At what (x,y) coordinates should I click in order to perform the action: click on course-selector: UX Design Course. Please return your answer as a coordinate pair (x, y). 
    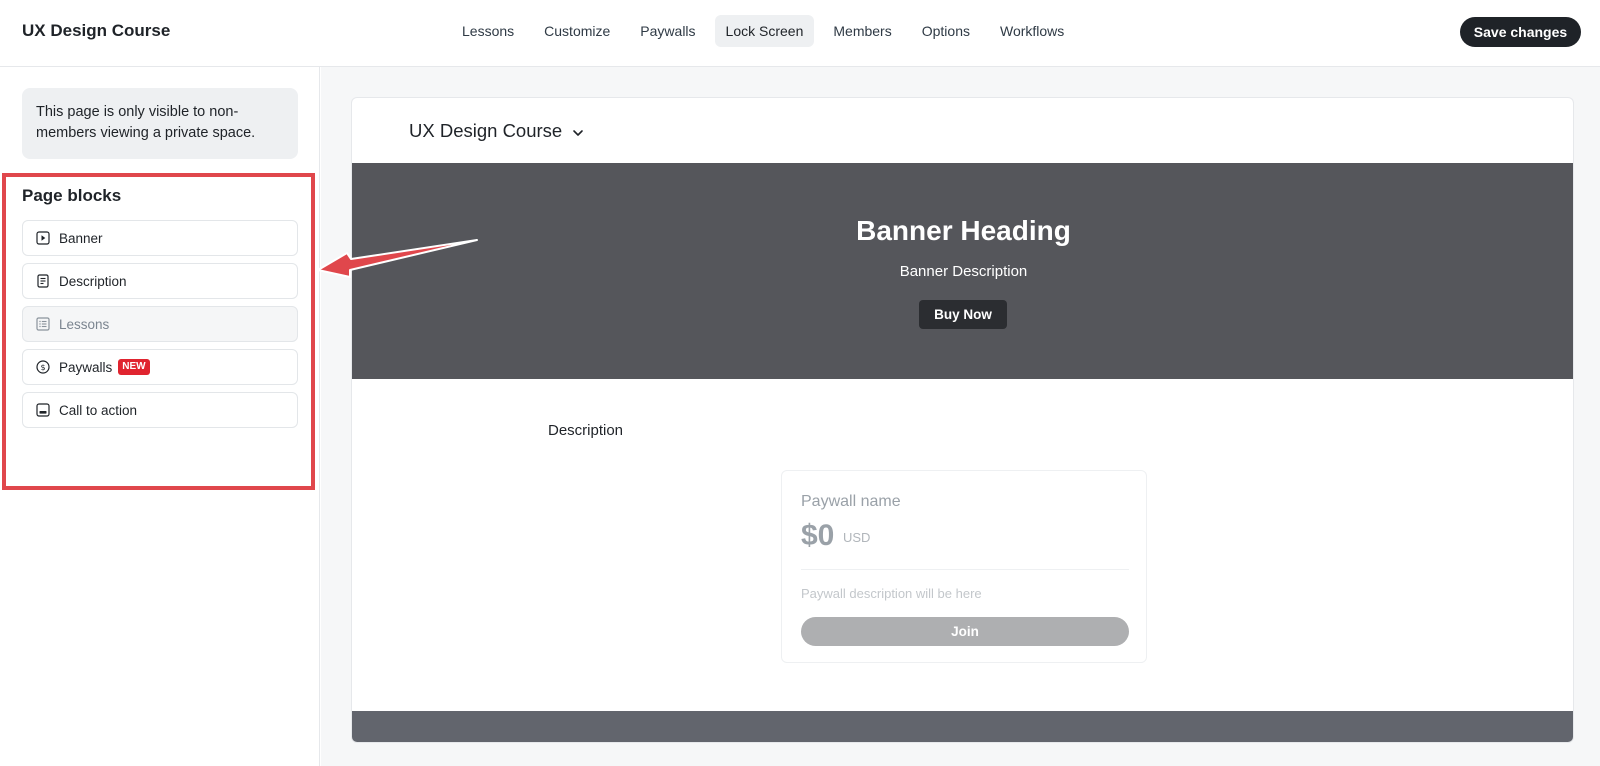
    Looking at the image, I should click on (496, 131).